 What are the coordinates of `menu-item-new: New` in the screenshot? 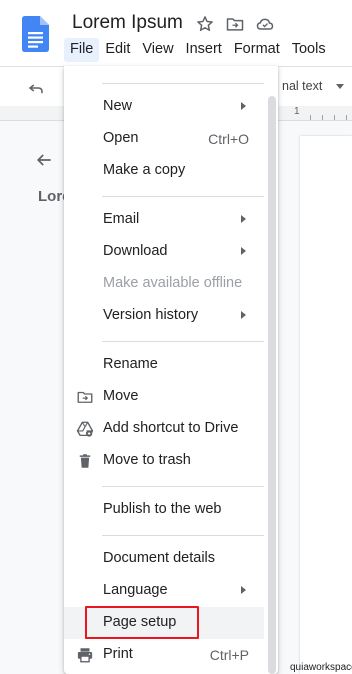 It's located at (164, 107).